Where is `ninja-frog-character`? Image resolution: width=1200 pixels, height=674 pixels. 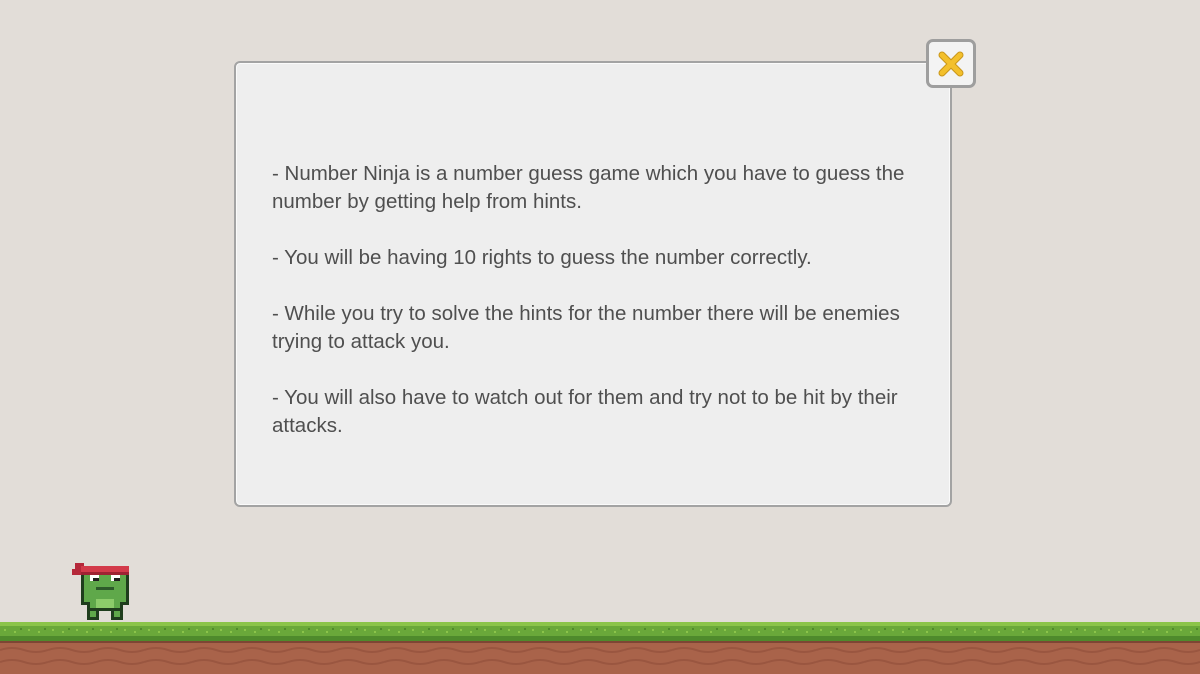 ninja-frog-character is located at coordinates (100, 591).